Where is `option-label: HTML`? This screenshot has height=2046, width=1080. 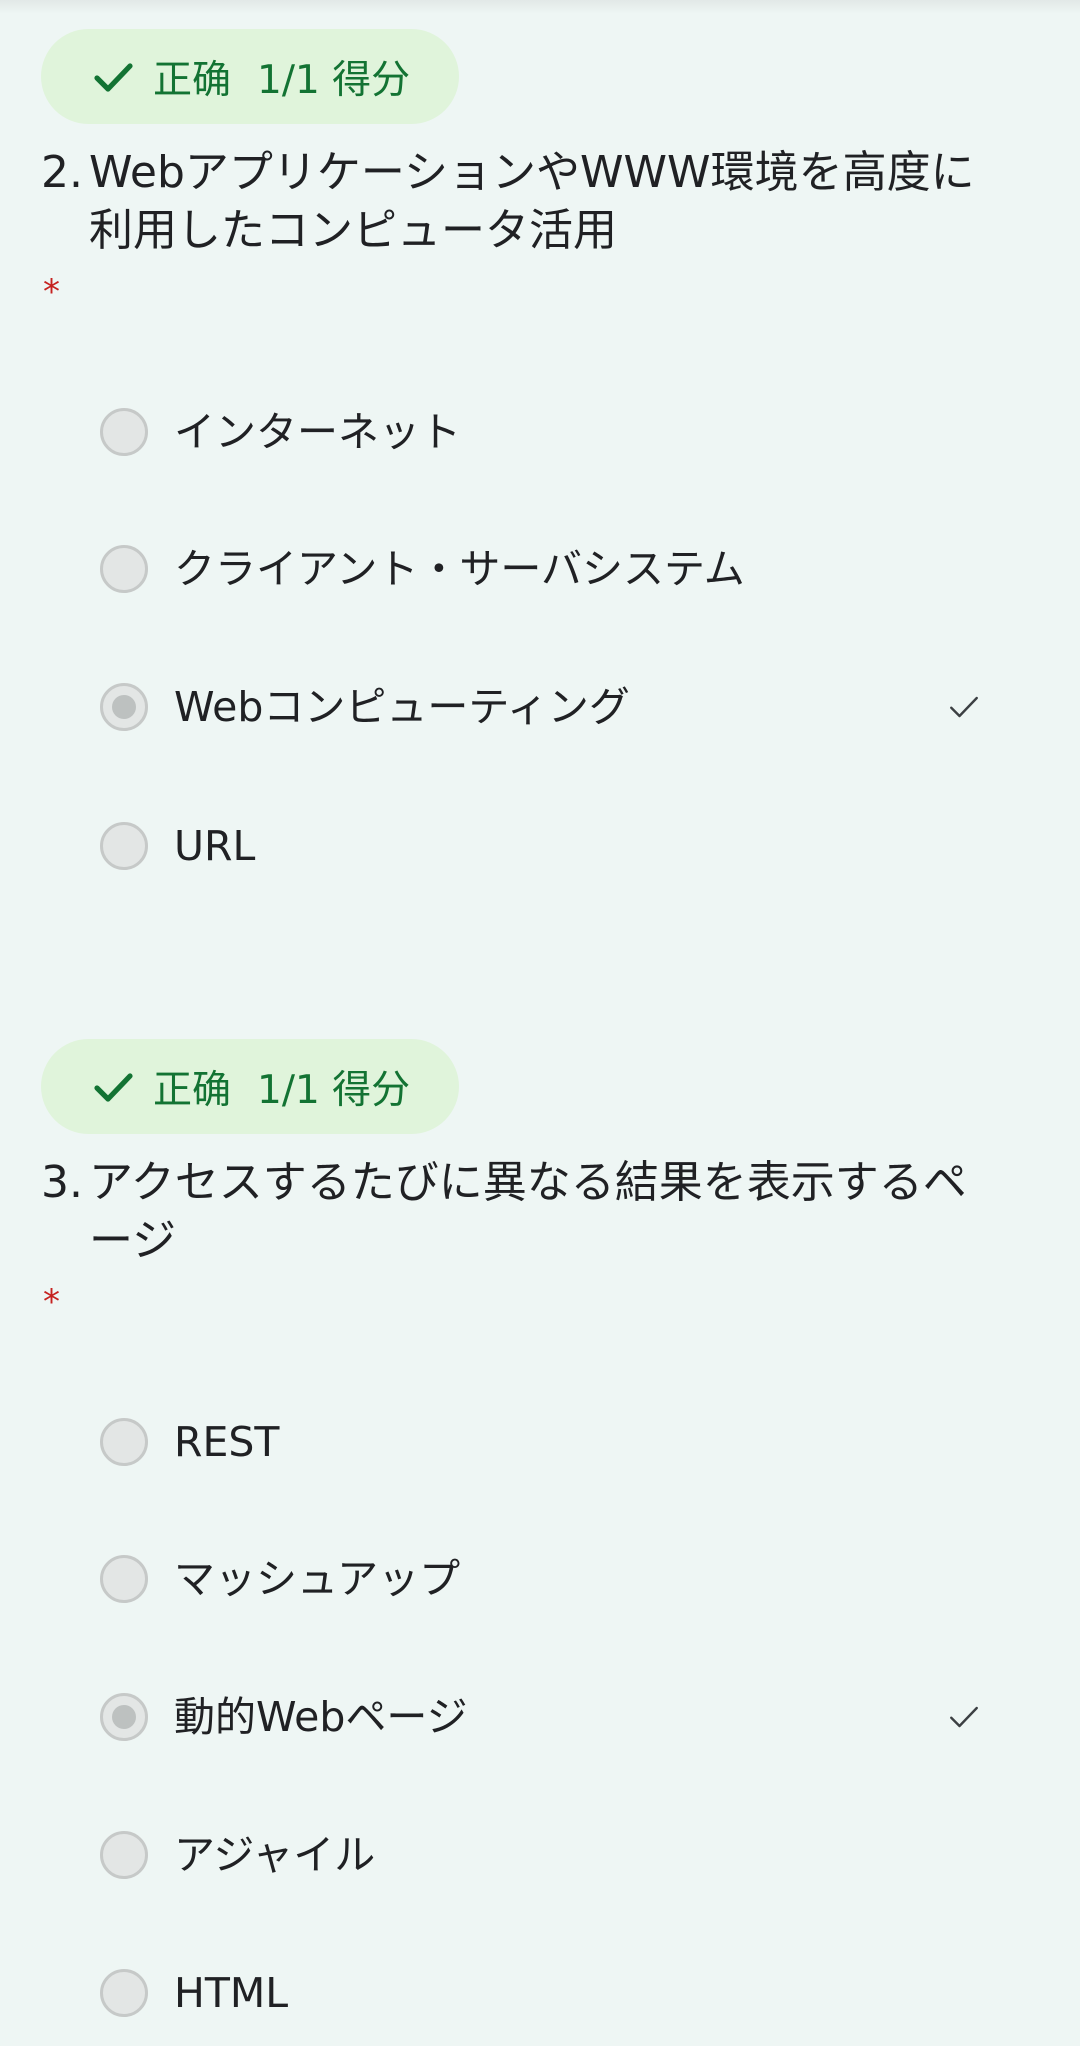 option-label: HTML is located at coordinates (231, 1993).